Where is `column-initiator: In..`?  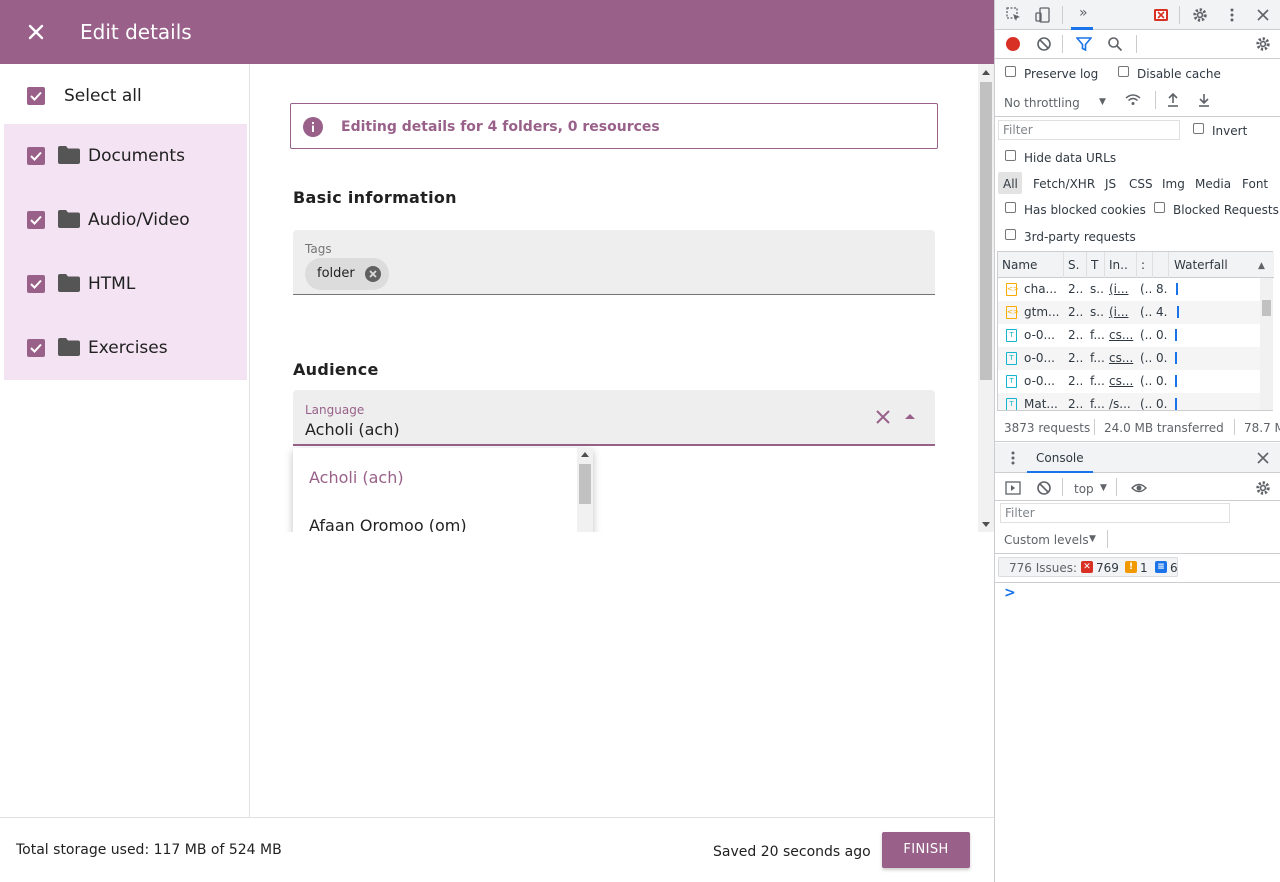
column-initiator: In.. is located at coordinates (1121, 265).